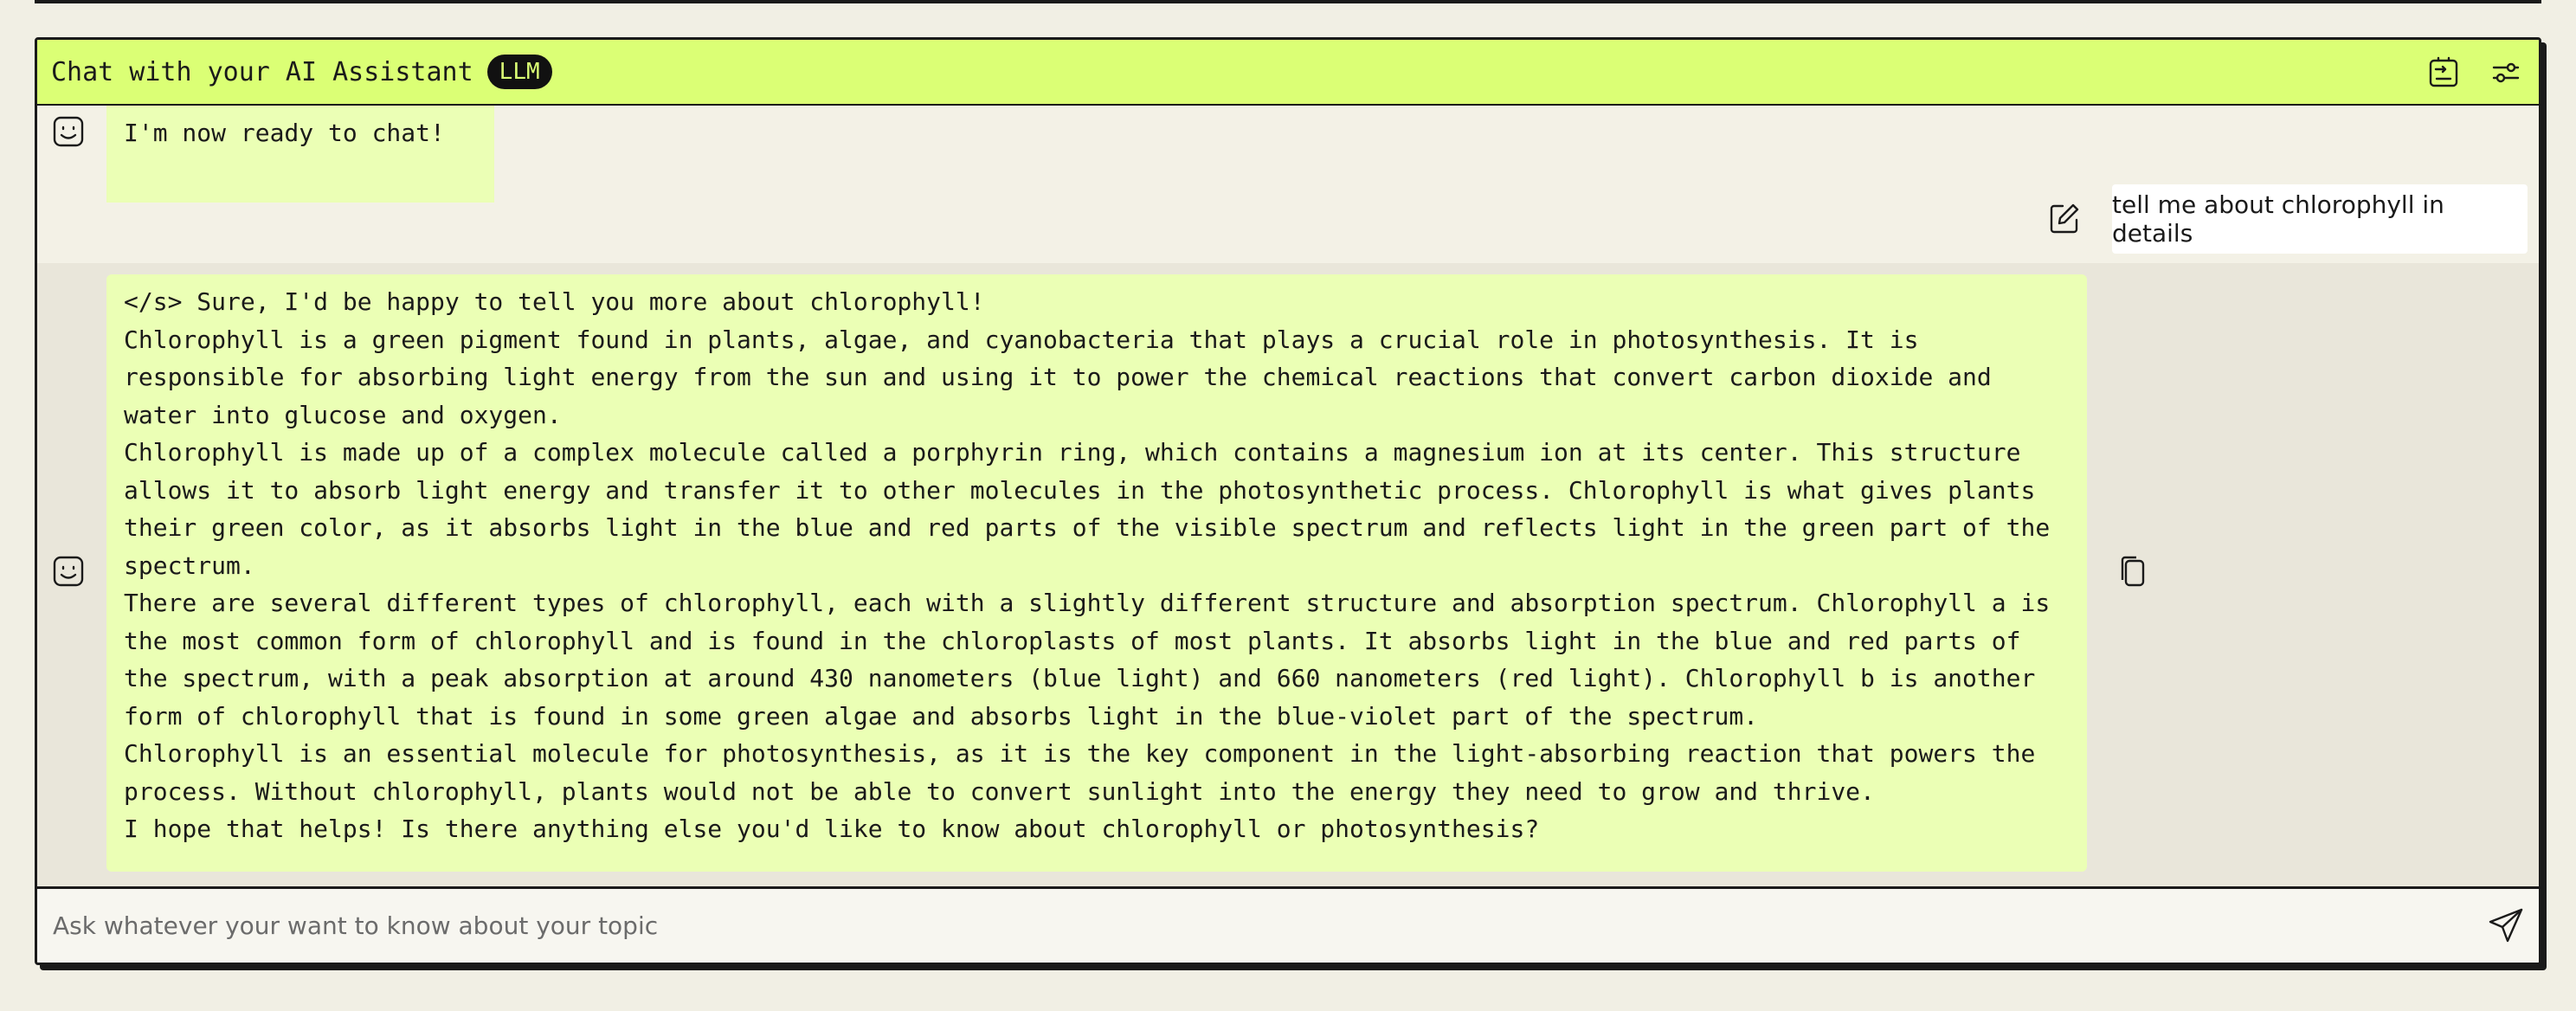 Image resolution: width=2576 pixels, height=1011 pixels. What do you see at coordinates (1288, 1) in the screenshot?
I see `top-border` at bounding box center [1288, 1].